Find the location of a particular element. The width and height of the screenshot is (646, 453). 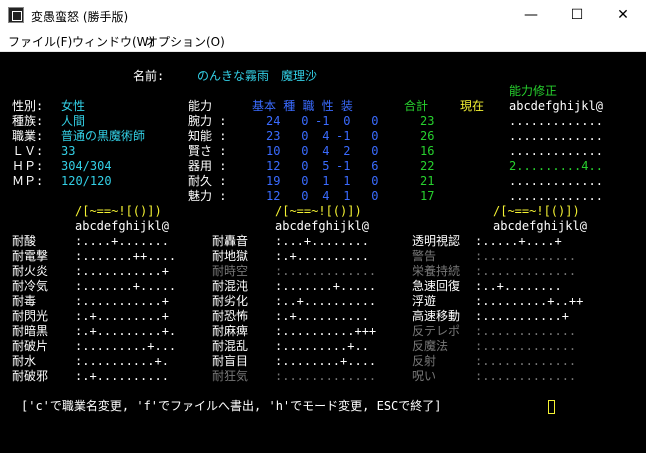

name-label: 名前: is located at coordinates (149, 76).